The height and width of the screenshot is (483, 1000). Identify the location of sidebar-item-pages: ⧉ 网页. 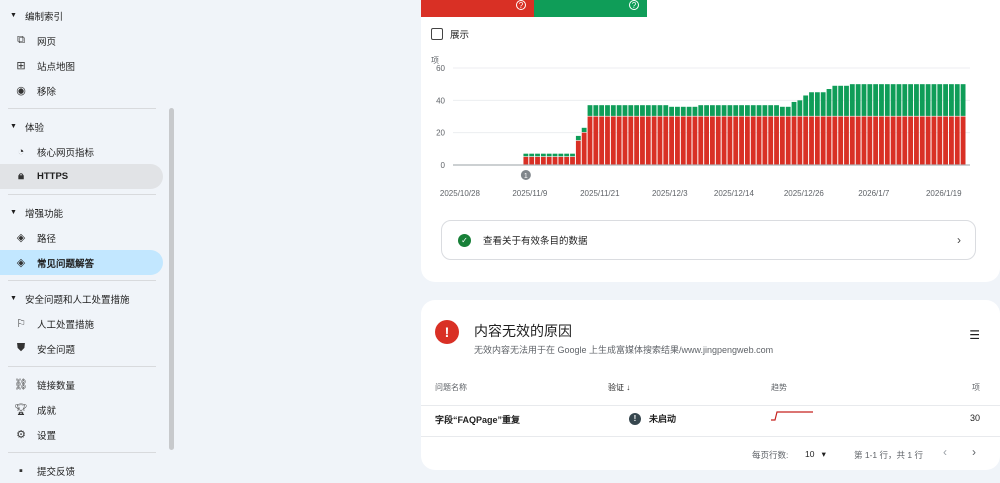
(81, 40).